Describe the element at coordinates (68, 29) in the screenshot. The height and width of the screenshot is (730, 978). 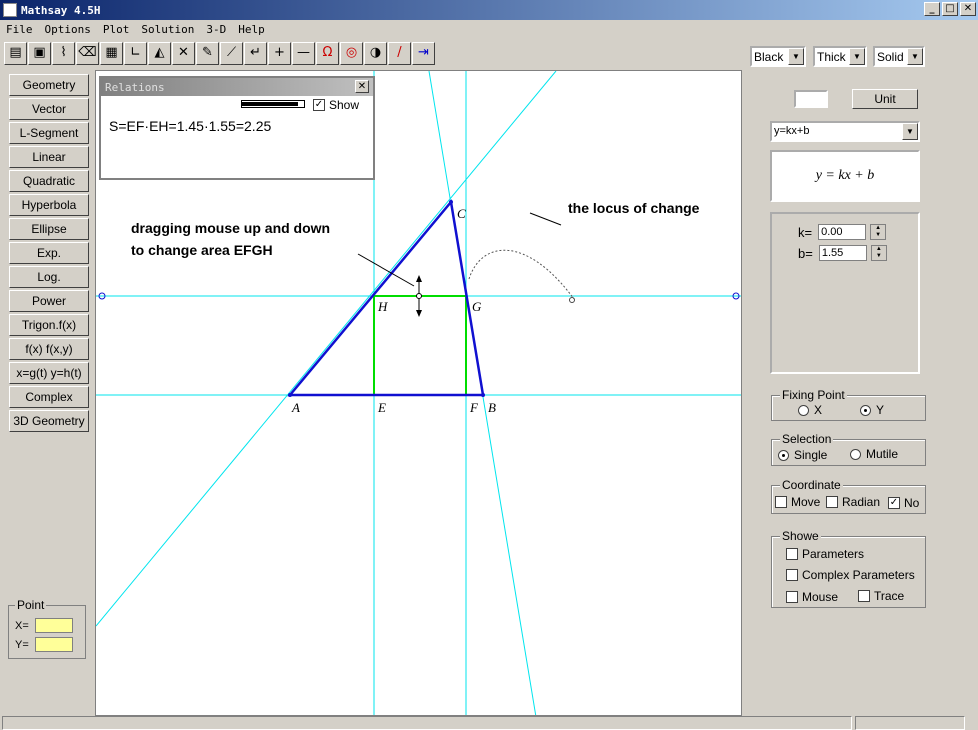
I see `menu-options: Options` at that location.